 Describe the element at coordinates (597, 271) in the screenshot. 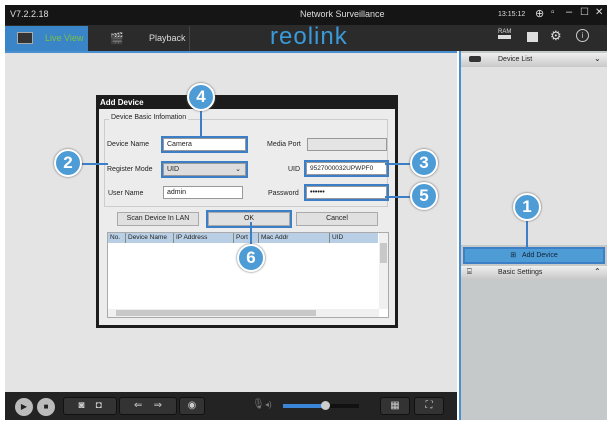

I see `chevron-up-icon: ⌃` at that location.